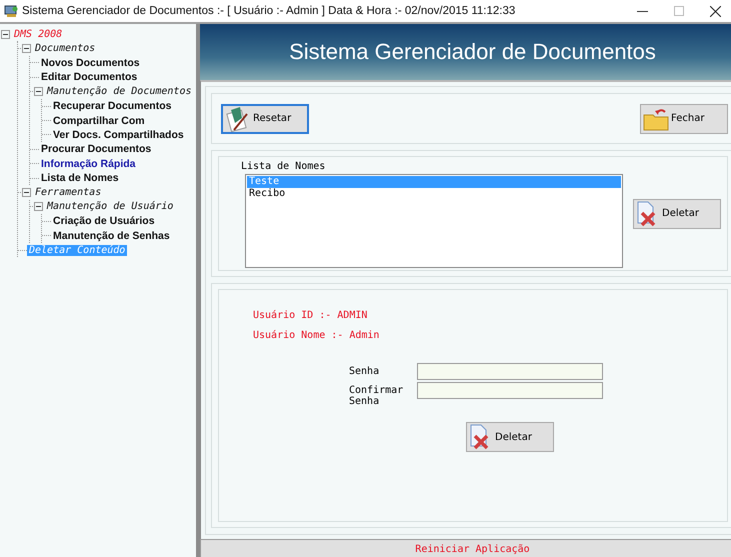 The height and width of the screenshot is (557, 731). What do you see at coordinates (96, 149) in the screenshot?
I see `tree-item: Procurar Documentos` at bounding box center [96, 149].